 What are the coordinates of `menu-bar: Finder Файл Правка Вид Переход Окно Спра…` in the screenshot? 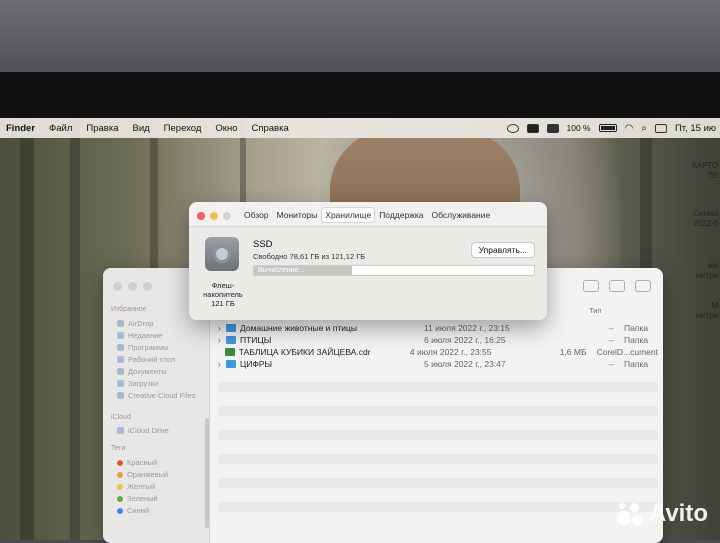 It's located at (360, 128).